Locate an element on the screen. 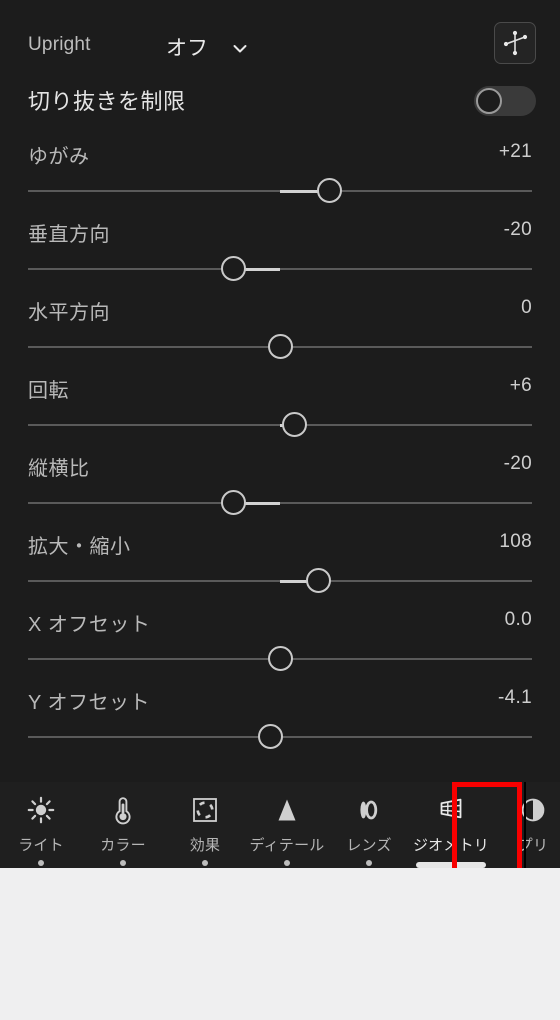  slider-label: 水平方向 is located at coordinates (69, 313).